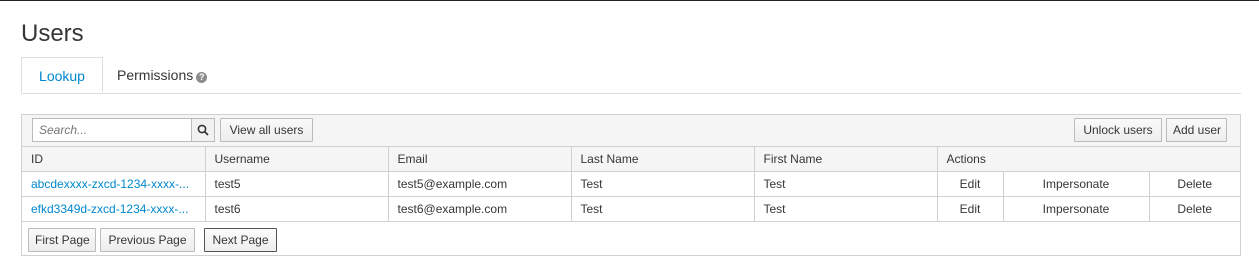 The width and height of the screenshot is (1259, 261). I want to click on previous-page-button: Previous Page, so click(147, 240).